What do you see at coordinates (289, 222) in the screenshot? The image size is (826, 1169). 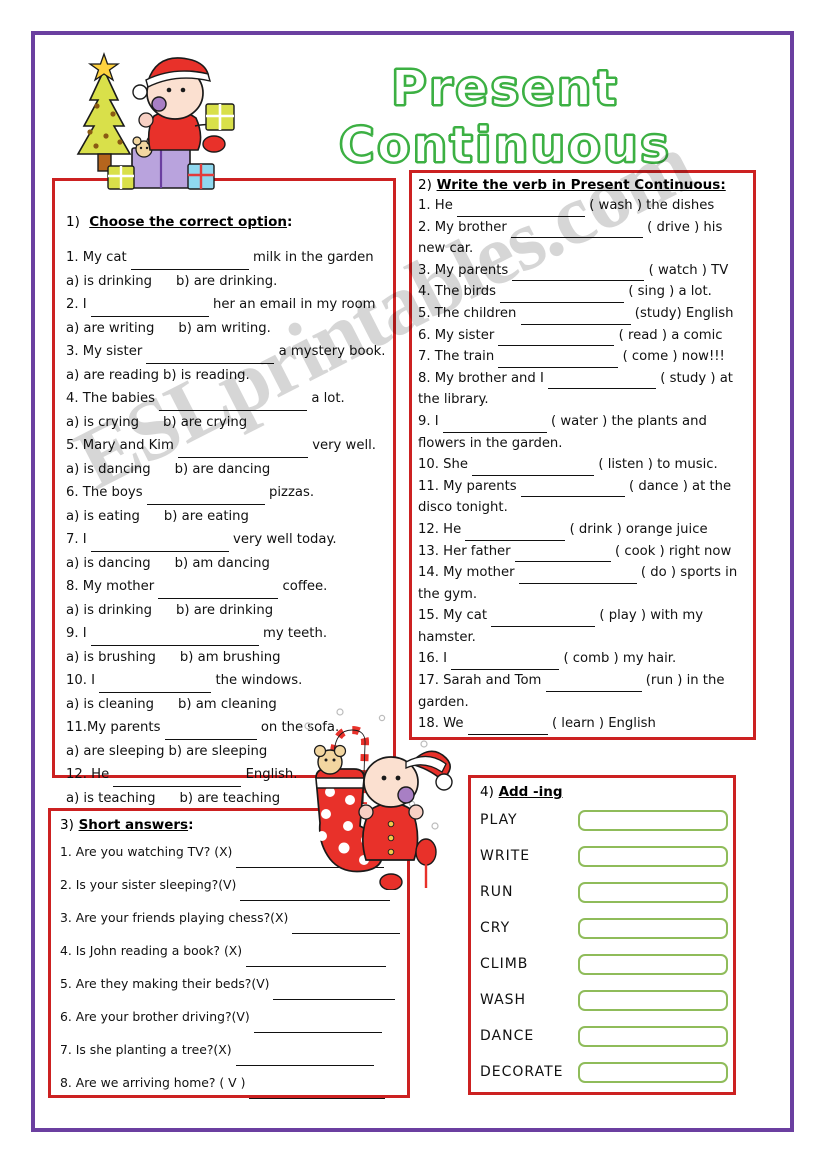 I see `exercise1-heading-colon: :` at bounding box center [289, 222].